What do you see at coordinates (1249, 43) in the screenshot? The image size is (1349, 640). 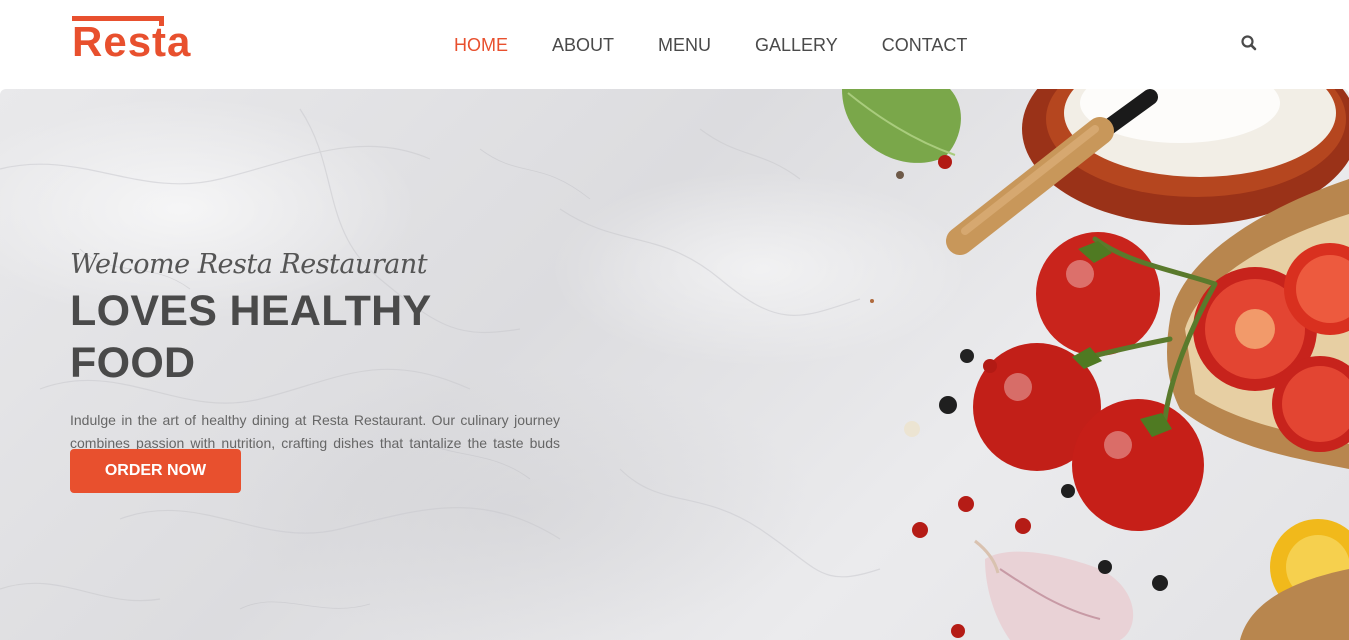 I see `search-icon` at bounding box center [1249, 43].